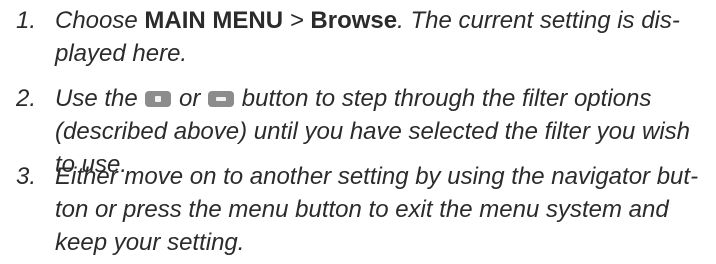 The image size is (716, 264). Describe the element at coordinates (158, 99) in the screenshot. I see `plus-button-icon` at that location.